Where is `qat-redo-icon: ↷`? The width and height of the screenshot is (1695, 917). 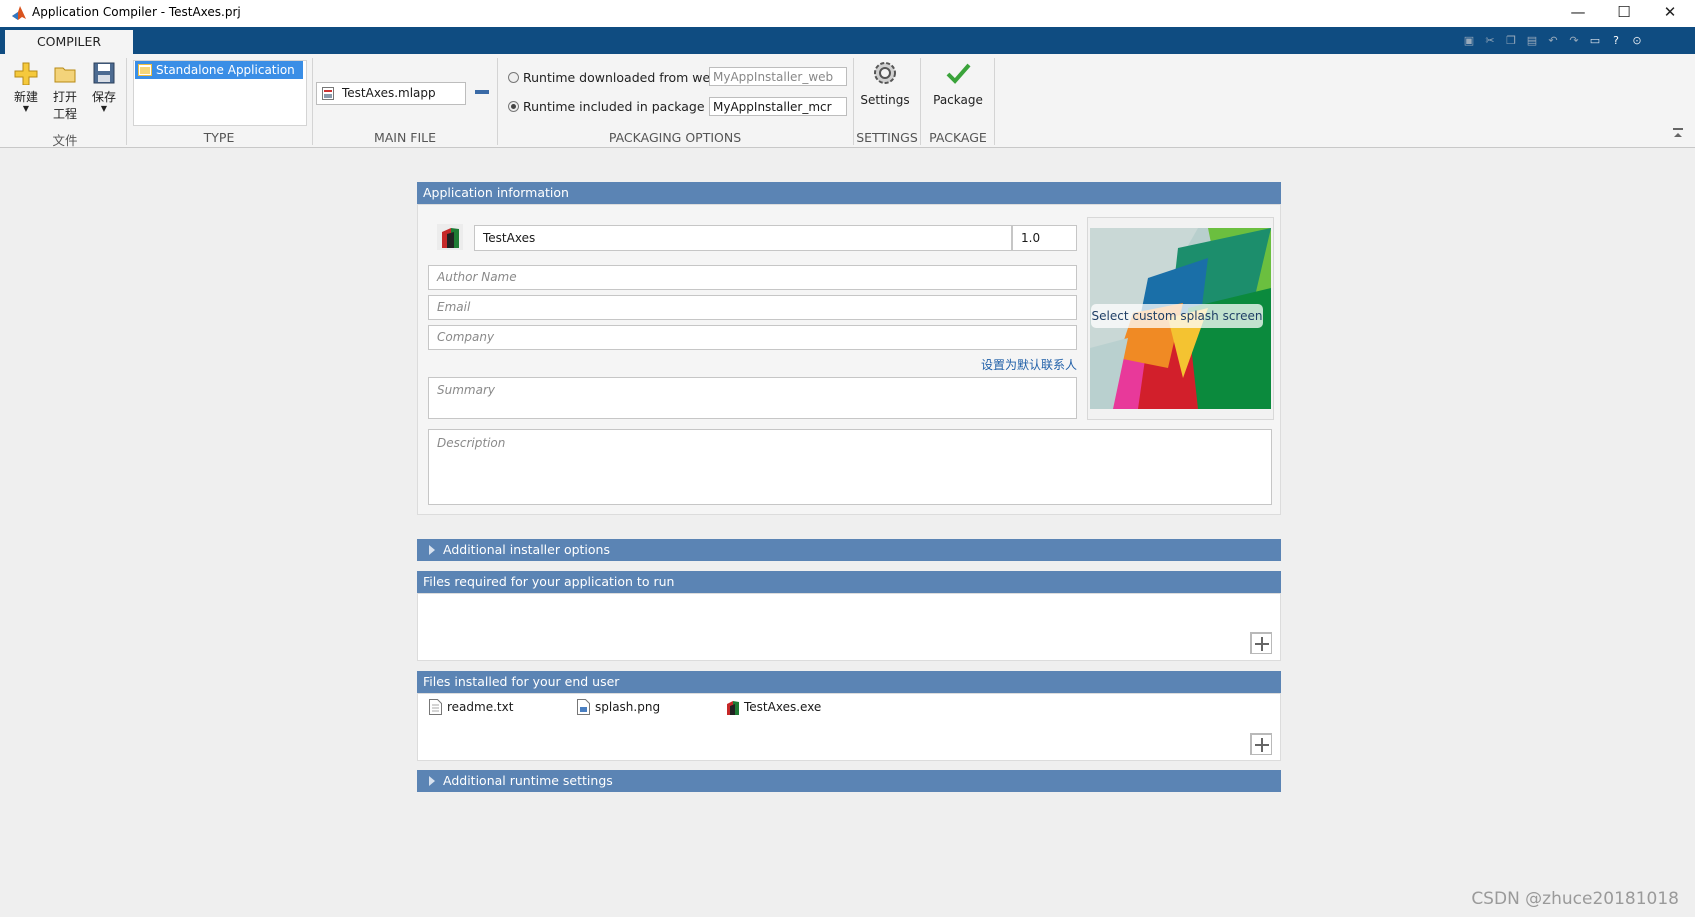 qat-redo-icon: ↷ is located at coordinates (1574, 41).